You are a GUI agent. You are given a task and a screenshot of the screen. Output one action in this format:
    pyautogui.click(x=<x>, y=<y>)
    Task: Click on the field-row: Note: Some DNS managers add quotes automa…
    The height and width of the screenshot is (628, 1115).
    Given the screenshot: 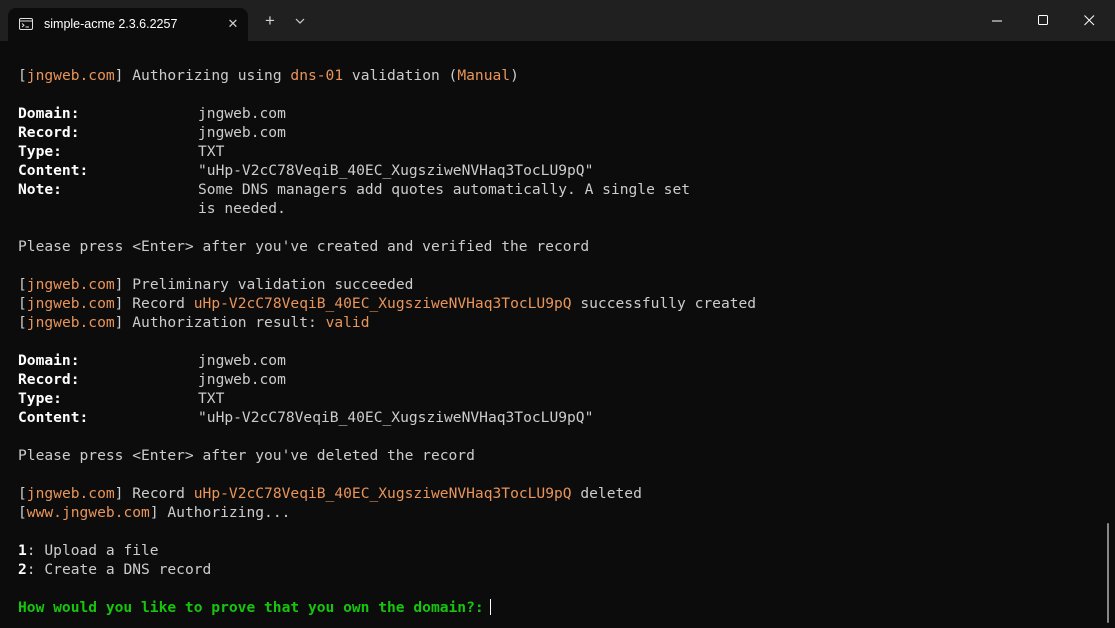 What is the action you would take?
    pyautogui.click(x=558, y=189)
    